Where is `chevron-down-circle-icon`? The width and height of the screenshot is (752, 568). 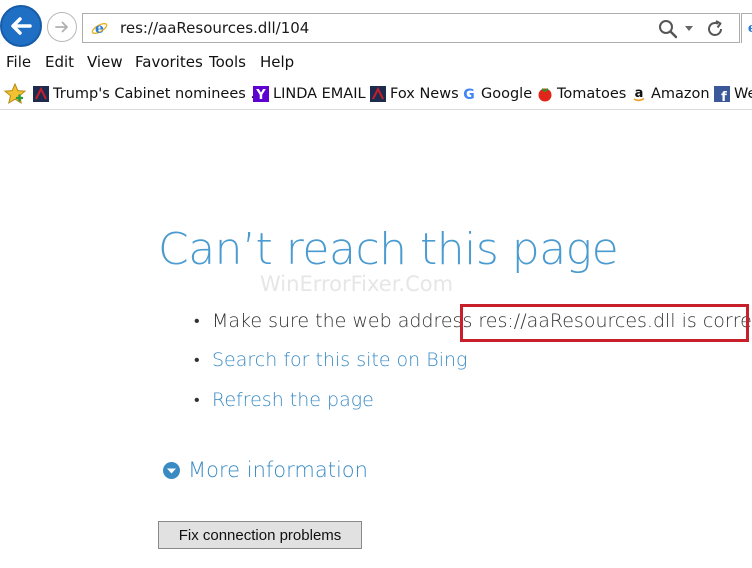
chevron-down-circle-icon is located at coordinates (171, 470).